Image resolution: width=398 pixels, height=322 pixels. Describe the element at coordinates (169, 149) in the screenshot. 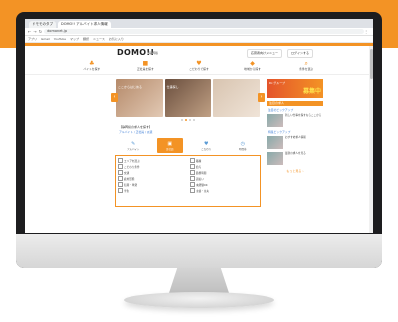

I see `job-tab-label: 正社員` at that location.